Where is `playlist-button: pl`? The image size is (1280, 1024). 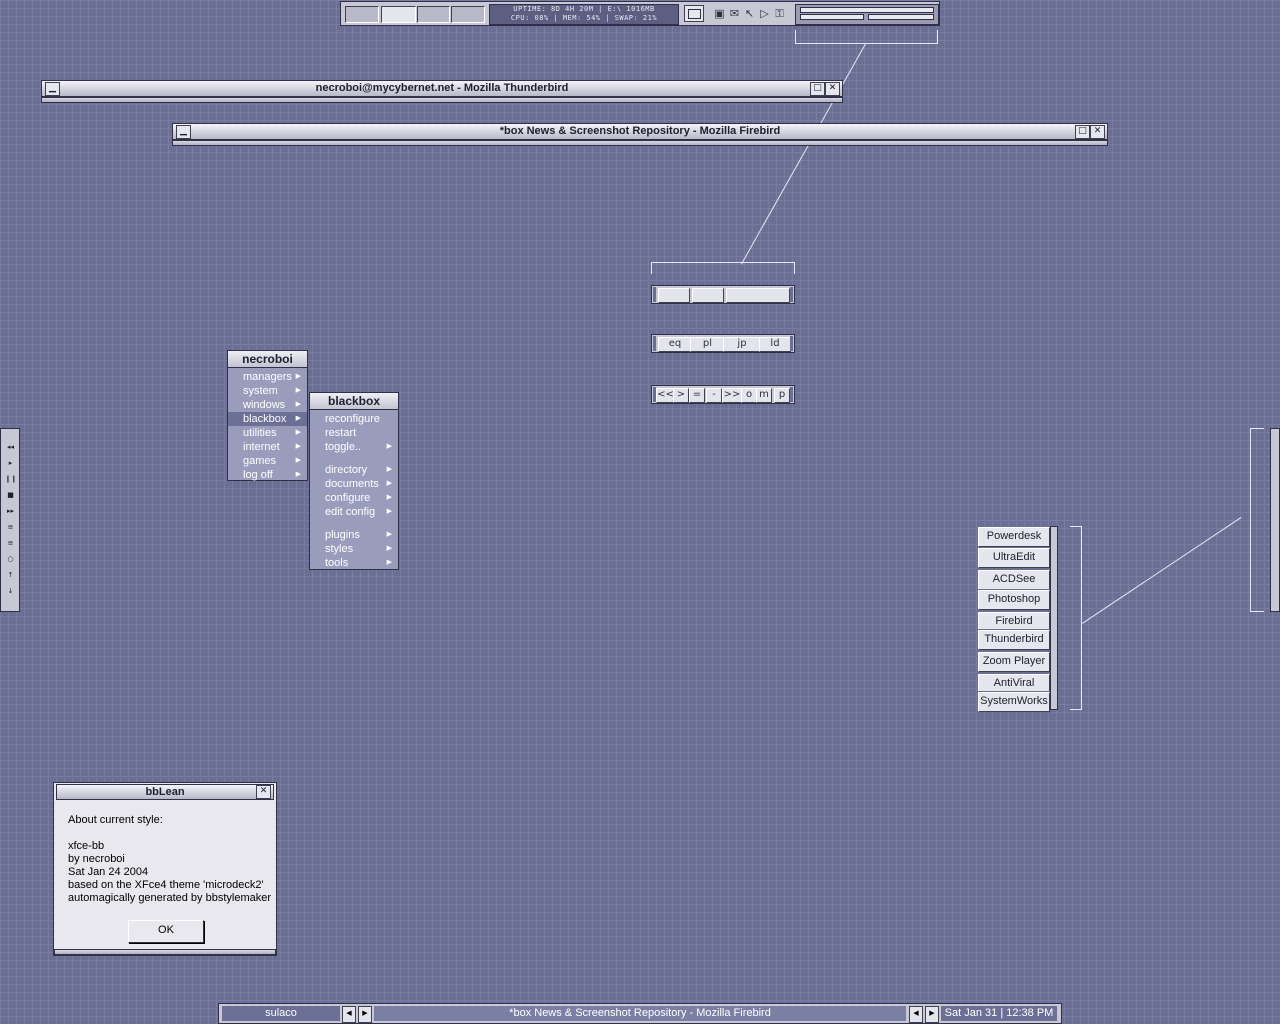
playlist-button: pl is located at coordinates (707, 344).